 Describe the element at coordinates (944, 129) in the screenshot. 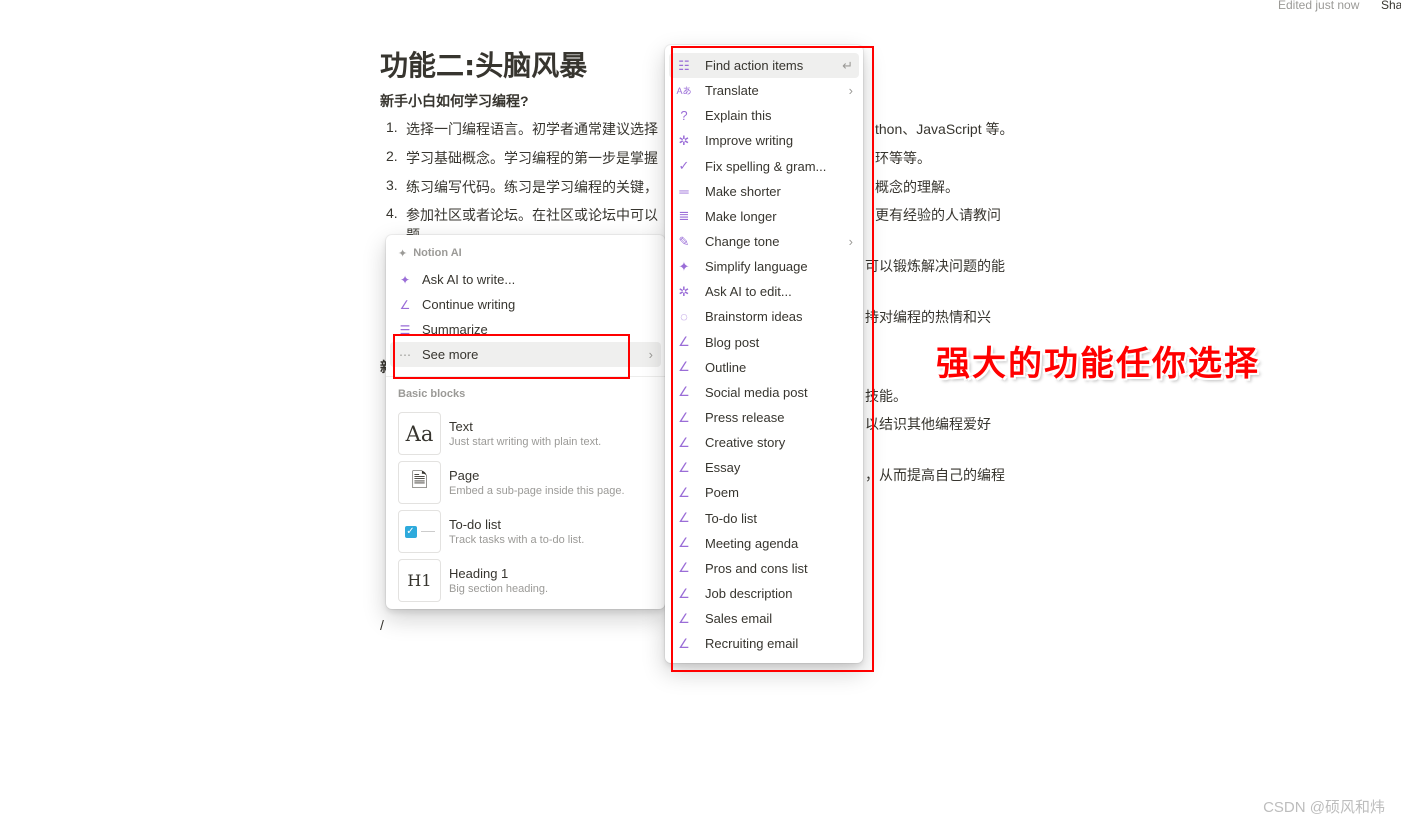

I see `list-item-text: thon、JavaScript 等。` at that location.